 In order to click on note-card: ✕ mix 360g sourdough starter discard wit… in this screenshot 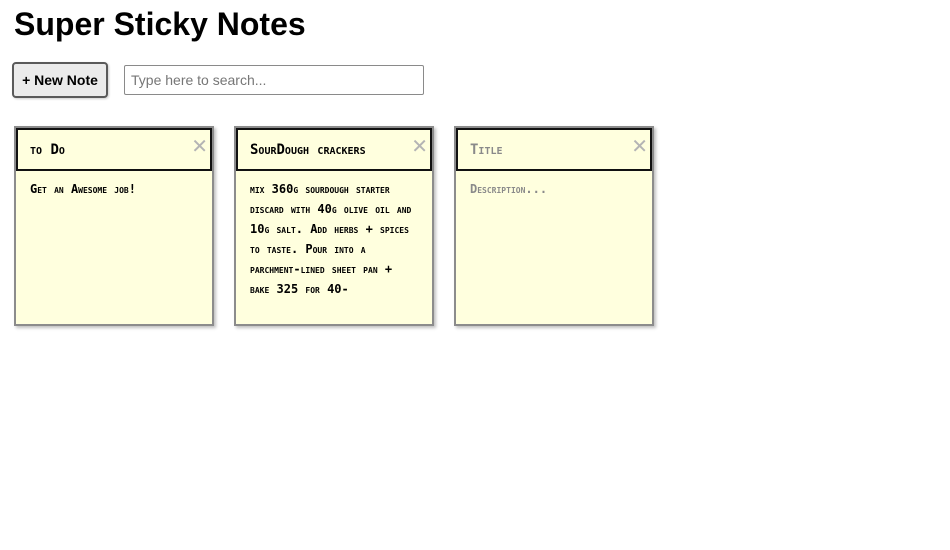, I will do `click(334, 226)`.